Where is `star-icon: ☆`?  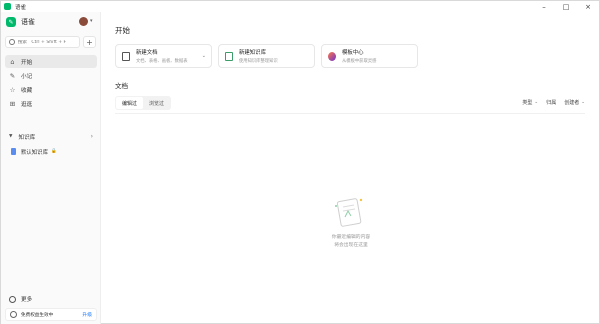 star-icon: ☆ is located at coordinates (12, 89).